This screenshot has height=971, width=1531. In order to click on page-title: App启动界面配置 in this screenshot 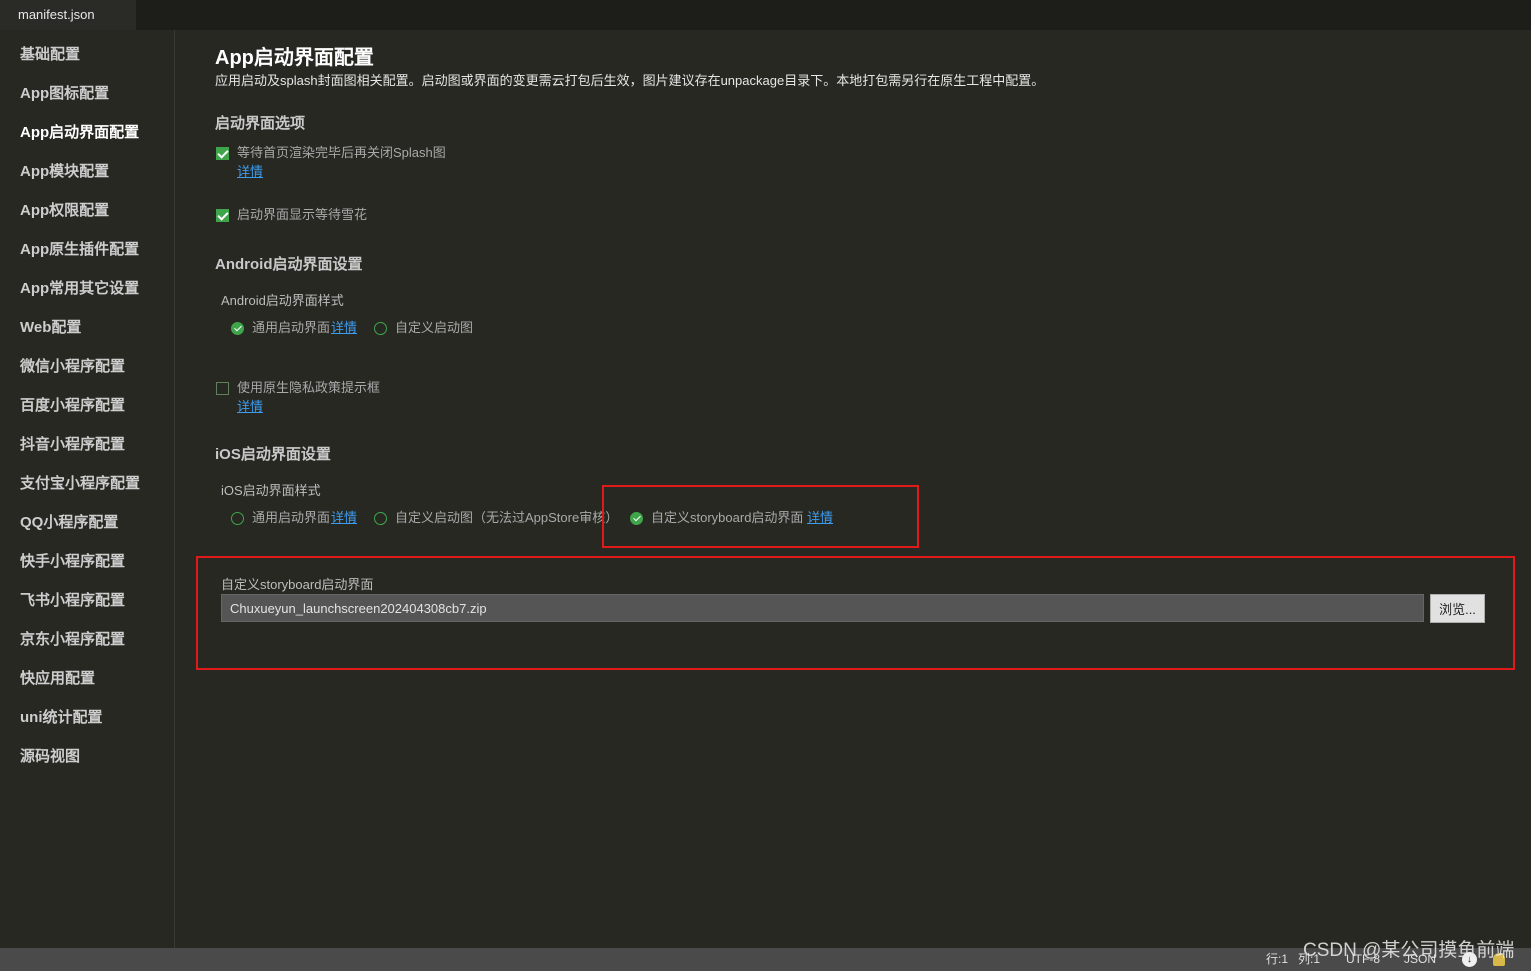, I will do `click(294, 58)`.